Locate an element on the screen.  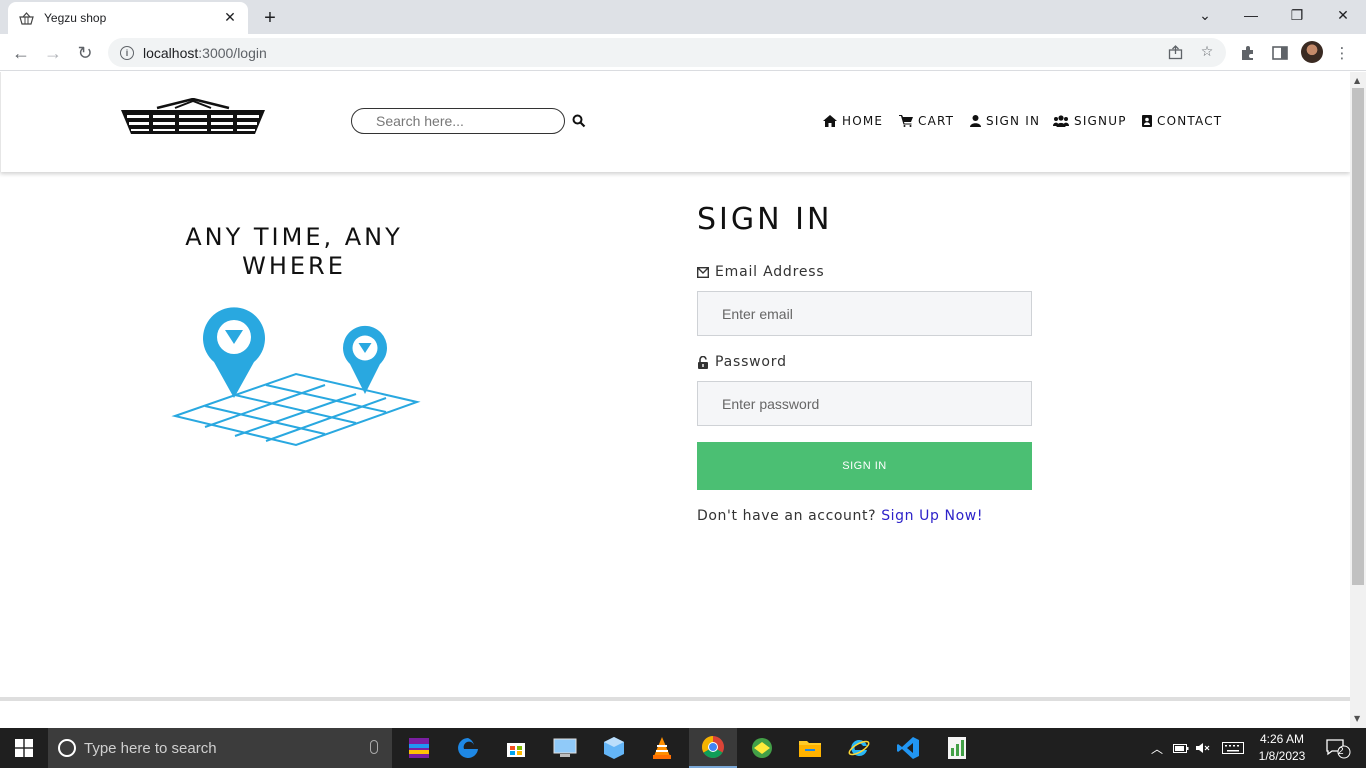
unlock-icon is located at coordinates (703, 362).